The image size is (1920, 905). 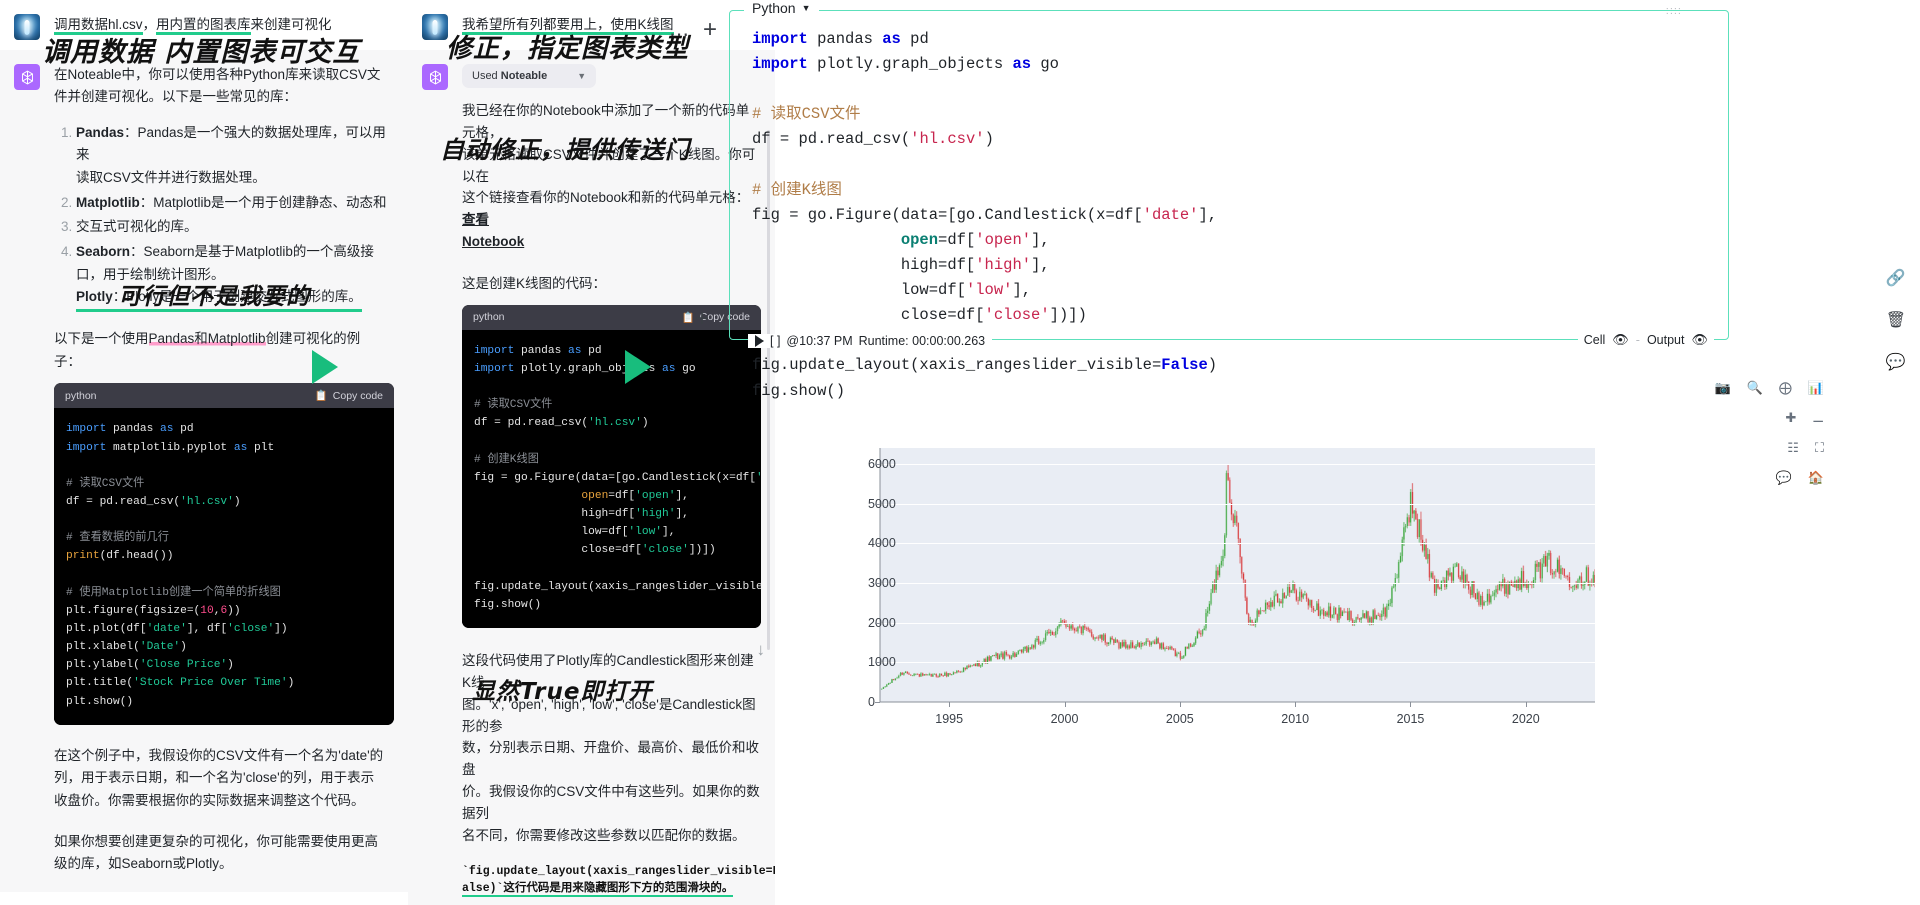 What do you see at coordinates (1722, 388) in the screenshot?
I see `camera-icon: 📷` at bounding box center [1722, 388].